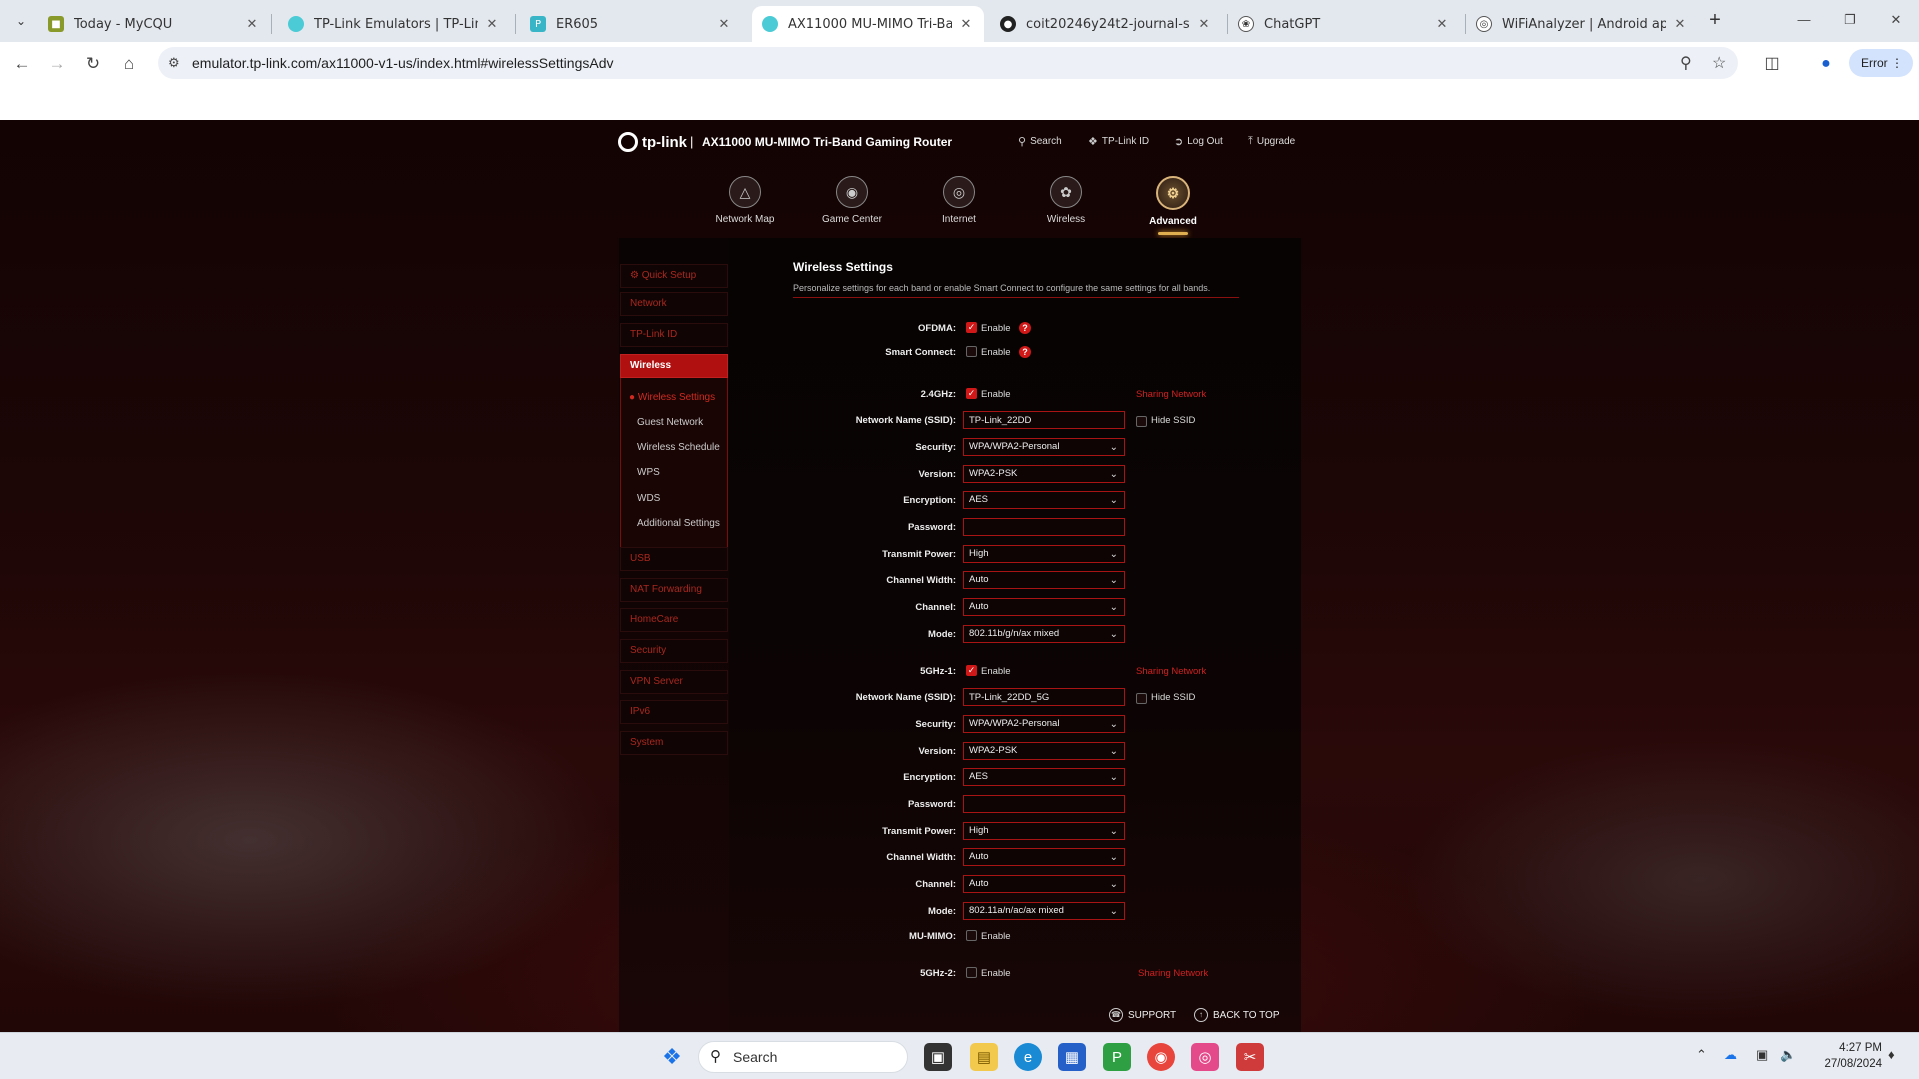 The width and height of the screenshot is (1919, 1079). What do you see at coordinates (1701, 1055) in the screenshot?
I see `show-hidden-icons-icon: ⌃` at bounding box center [1701, 1055].